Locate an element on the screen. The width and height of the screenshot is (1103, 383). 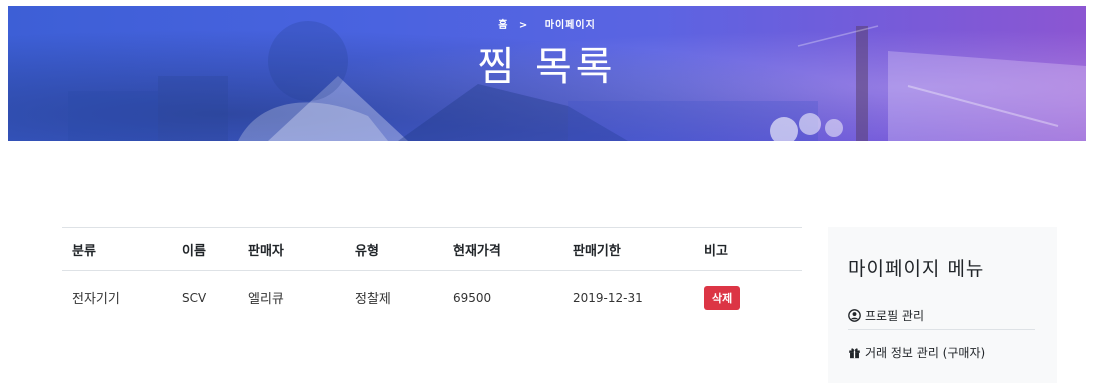
breadcrumb: 홈 > 마이페이지 is located at coordinates (547, 23).